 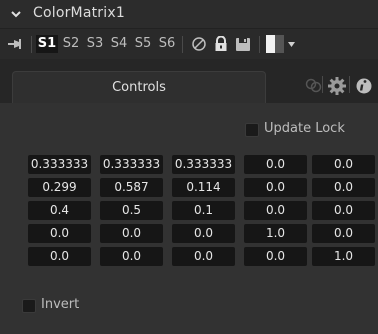 What do you see at coordinates (131, 256) in the screenshot?
I see `matrix-cell-r5c2: 0.0` at bounding box center [131, 256].